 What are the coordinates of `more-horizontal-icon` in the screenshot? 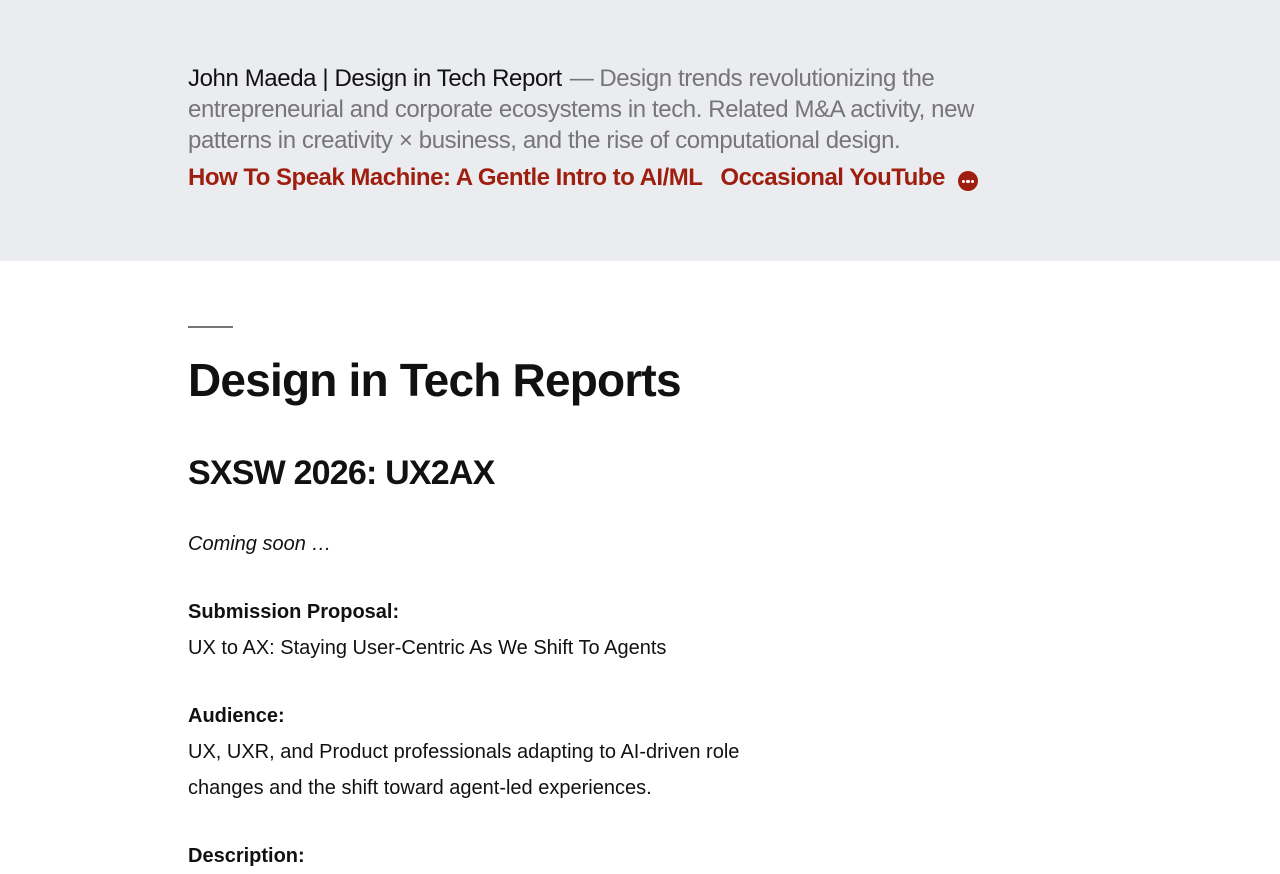 It's located at (967, 181).